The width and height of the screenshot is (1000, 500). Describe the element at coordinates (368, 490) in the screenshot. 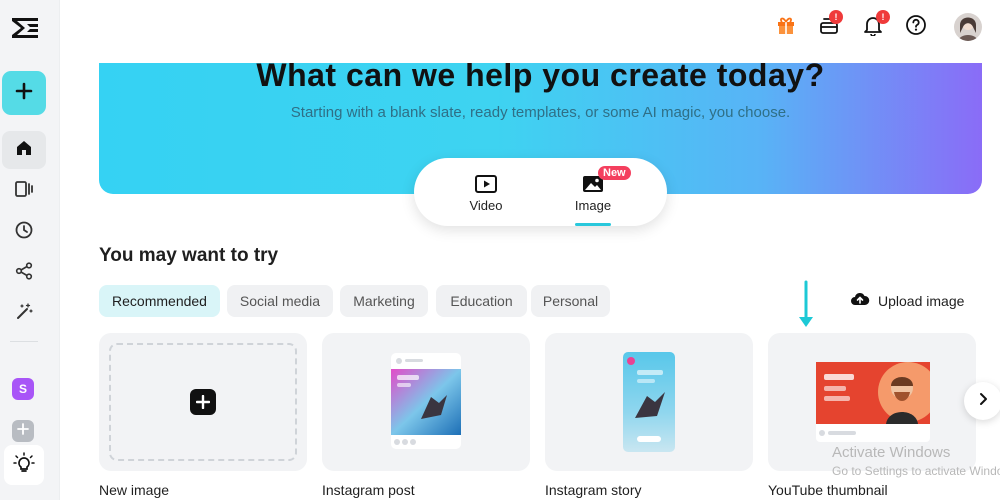

I see `card-label-instagram-post: Instagram post` at that location.